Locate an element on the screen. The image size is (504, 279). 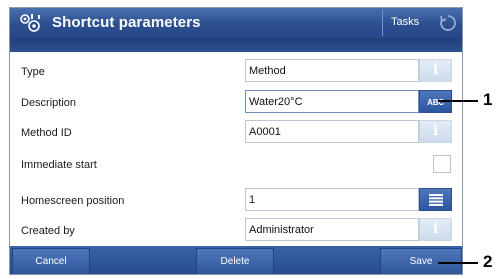
immediate-start-row: Immediate start is located at coordinates (236, 164).